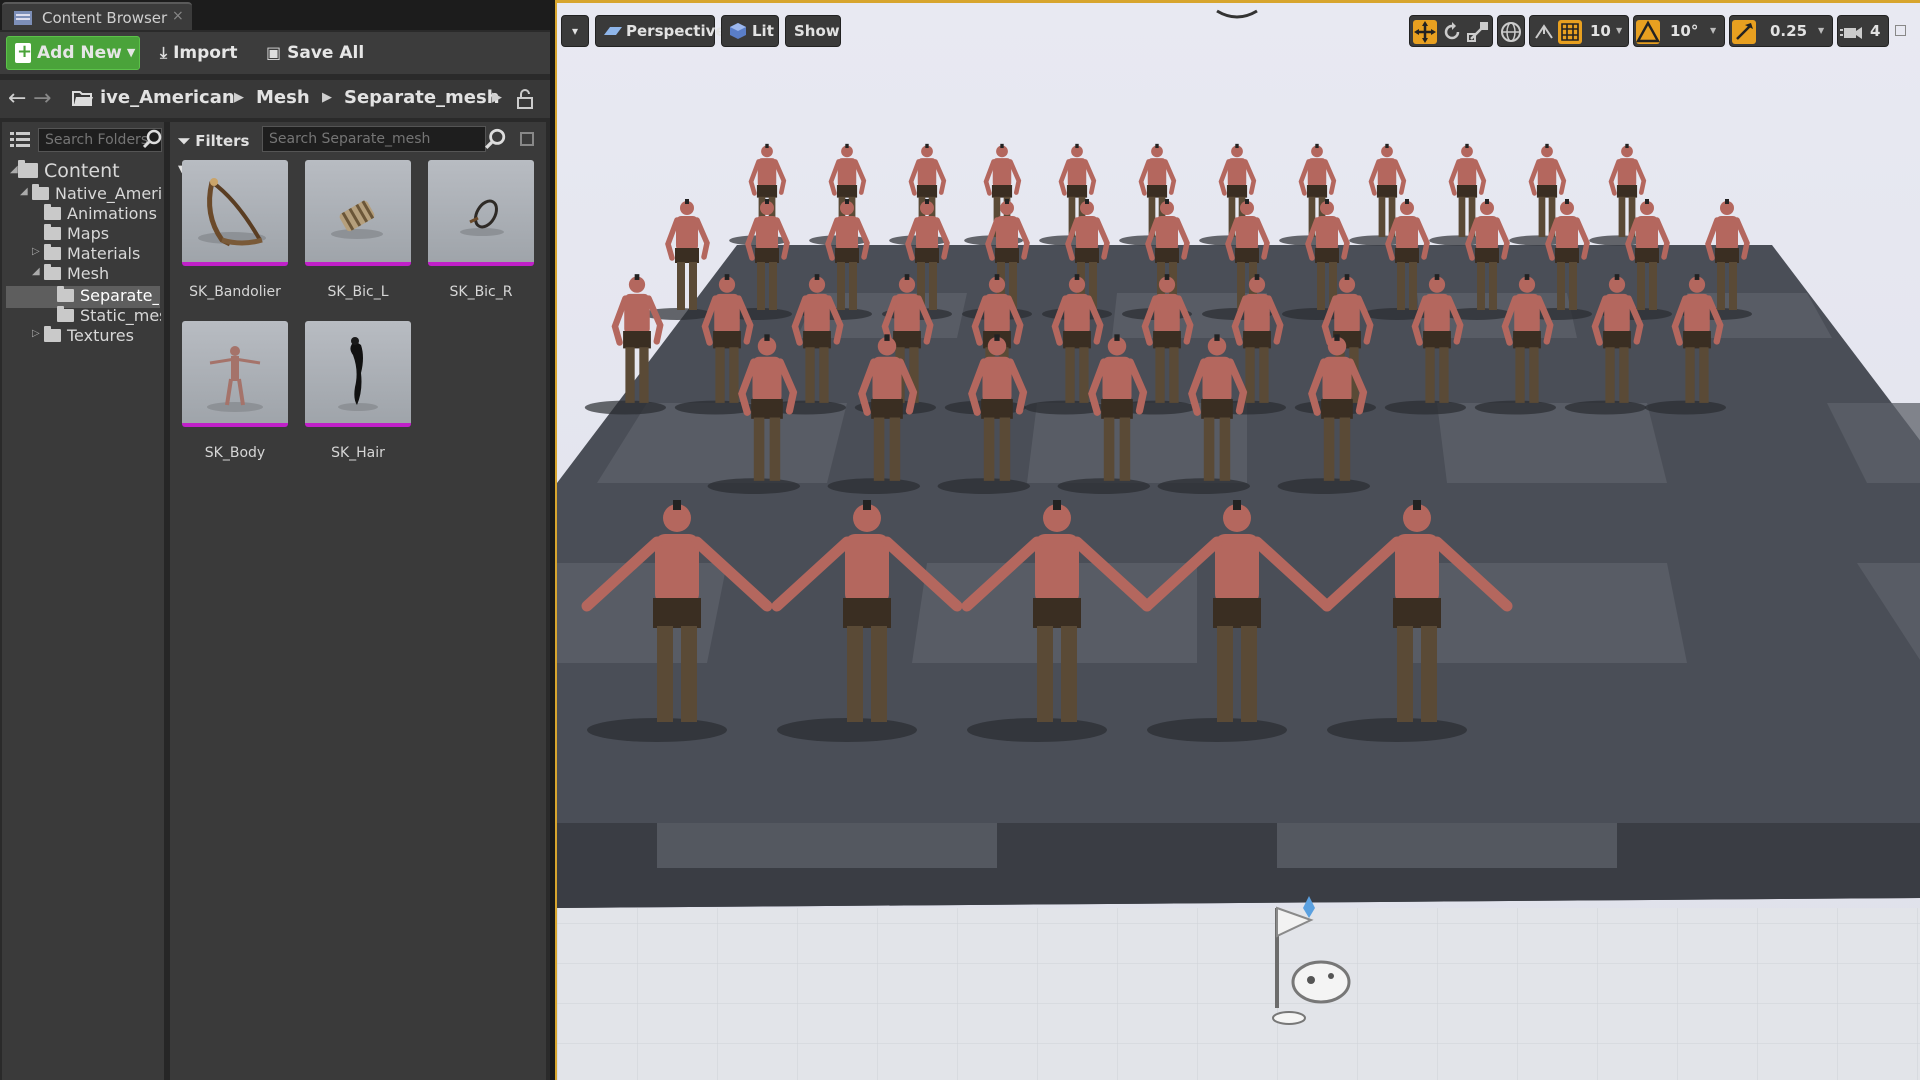 The height and width of the screenshot is (1080, 1920). Describe the element at coordinates (83, 98) in the screenshot. I see `folder-open-icon` at that location.